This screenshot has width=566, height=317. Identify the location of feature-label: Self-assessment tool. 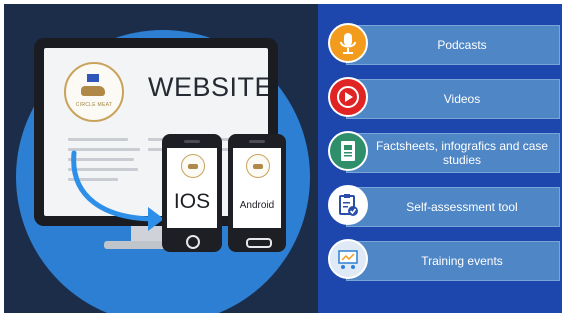
(462, 207).